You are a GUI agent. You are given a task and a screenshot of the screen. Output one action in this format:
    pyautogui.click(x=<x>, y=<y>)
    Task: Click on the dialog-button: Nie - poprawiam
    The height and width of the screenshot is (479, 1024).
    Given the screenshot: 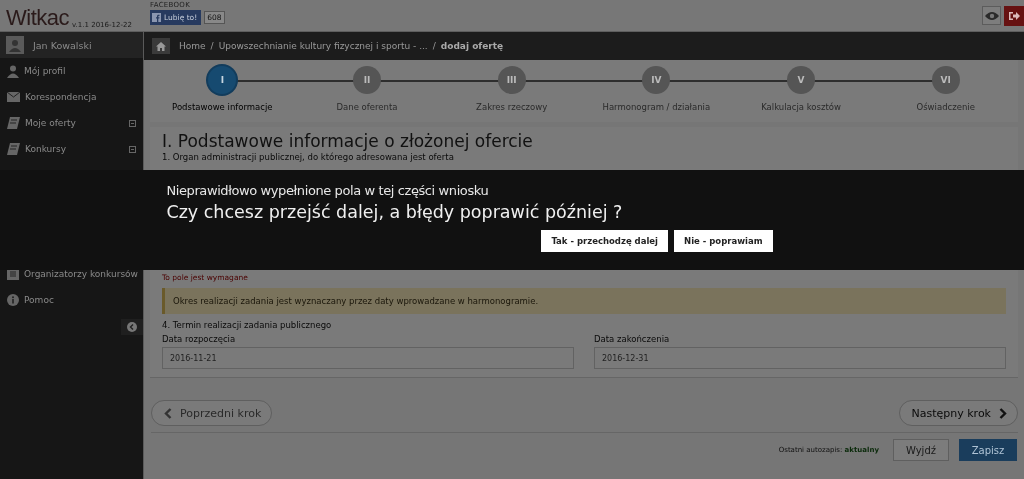 What is the action you would take?
    pyautogui.click(x=723, y=241)
    